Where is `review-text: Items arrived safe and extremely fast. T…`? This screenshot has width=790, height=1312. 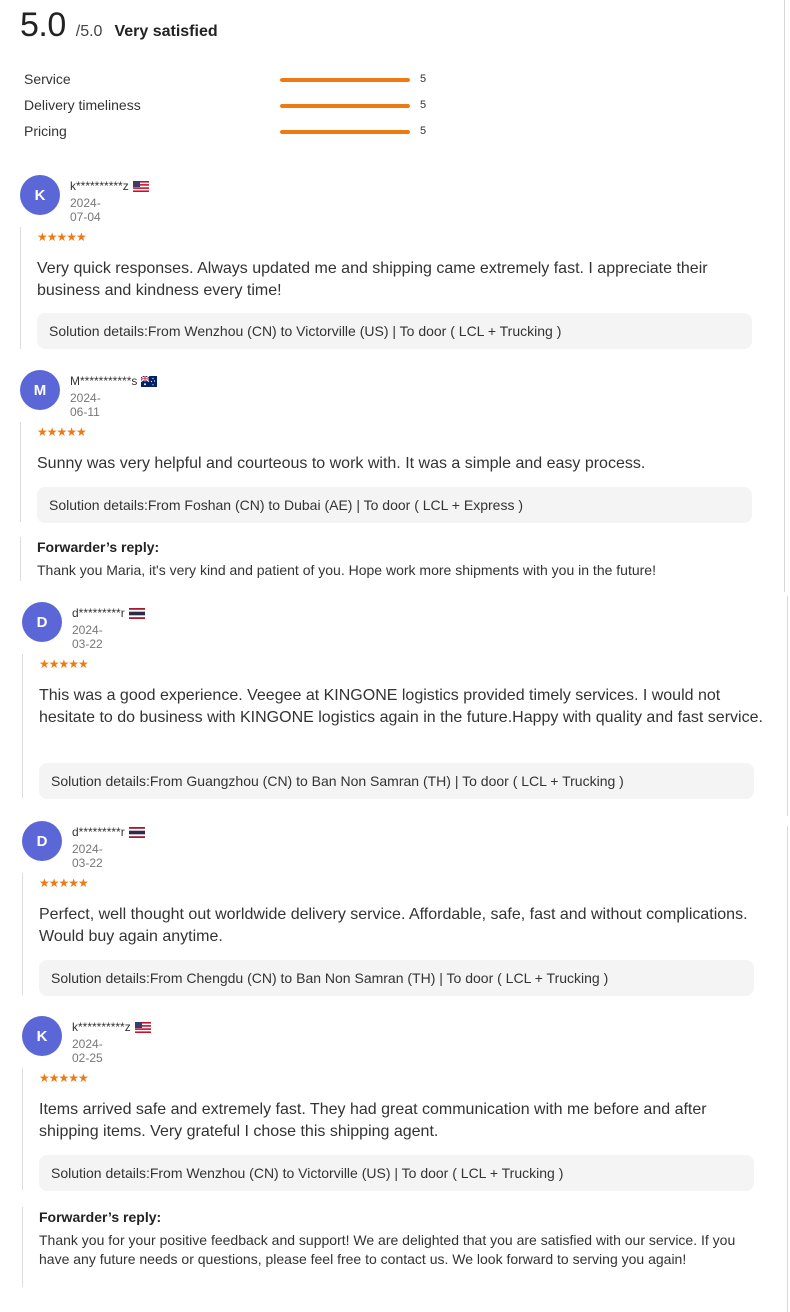
review-text: Items arrived safe and extremely fast. T… is located at coordinates (373, 1120).